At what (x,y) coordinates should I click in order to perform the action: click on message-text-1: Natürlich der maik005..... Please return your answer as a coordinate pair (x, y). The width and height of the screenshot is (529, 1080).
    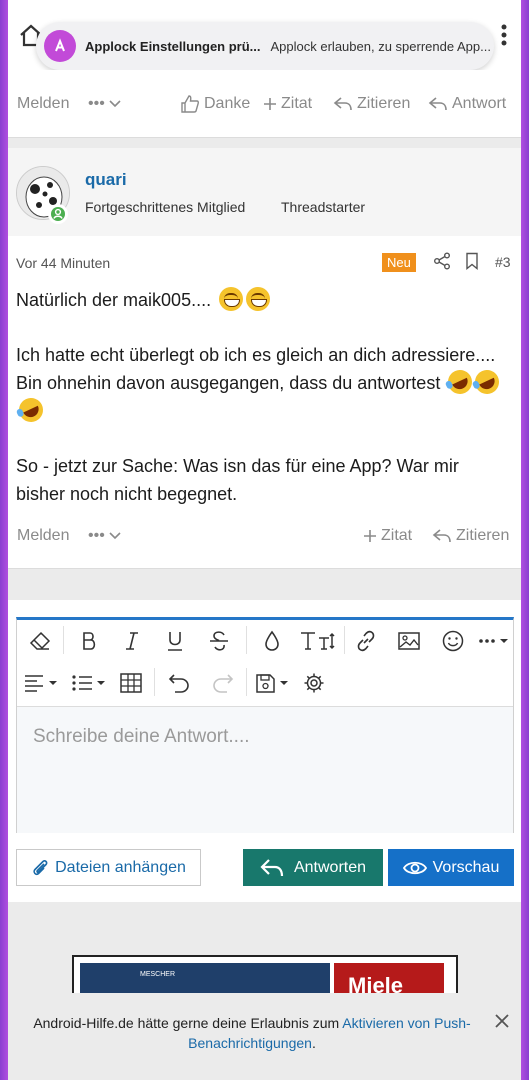
    Looking at the image, I should click on (114, 300).